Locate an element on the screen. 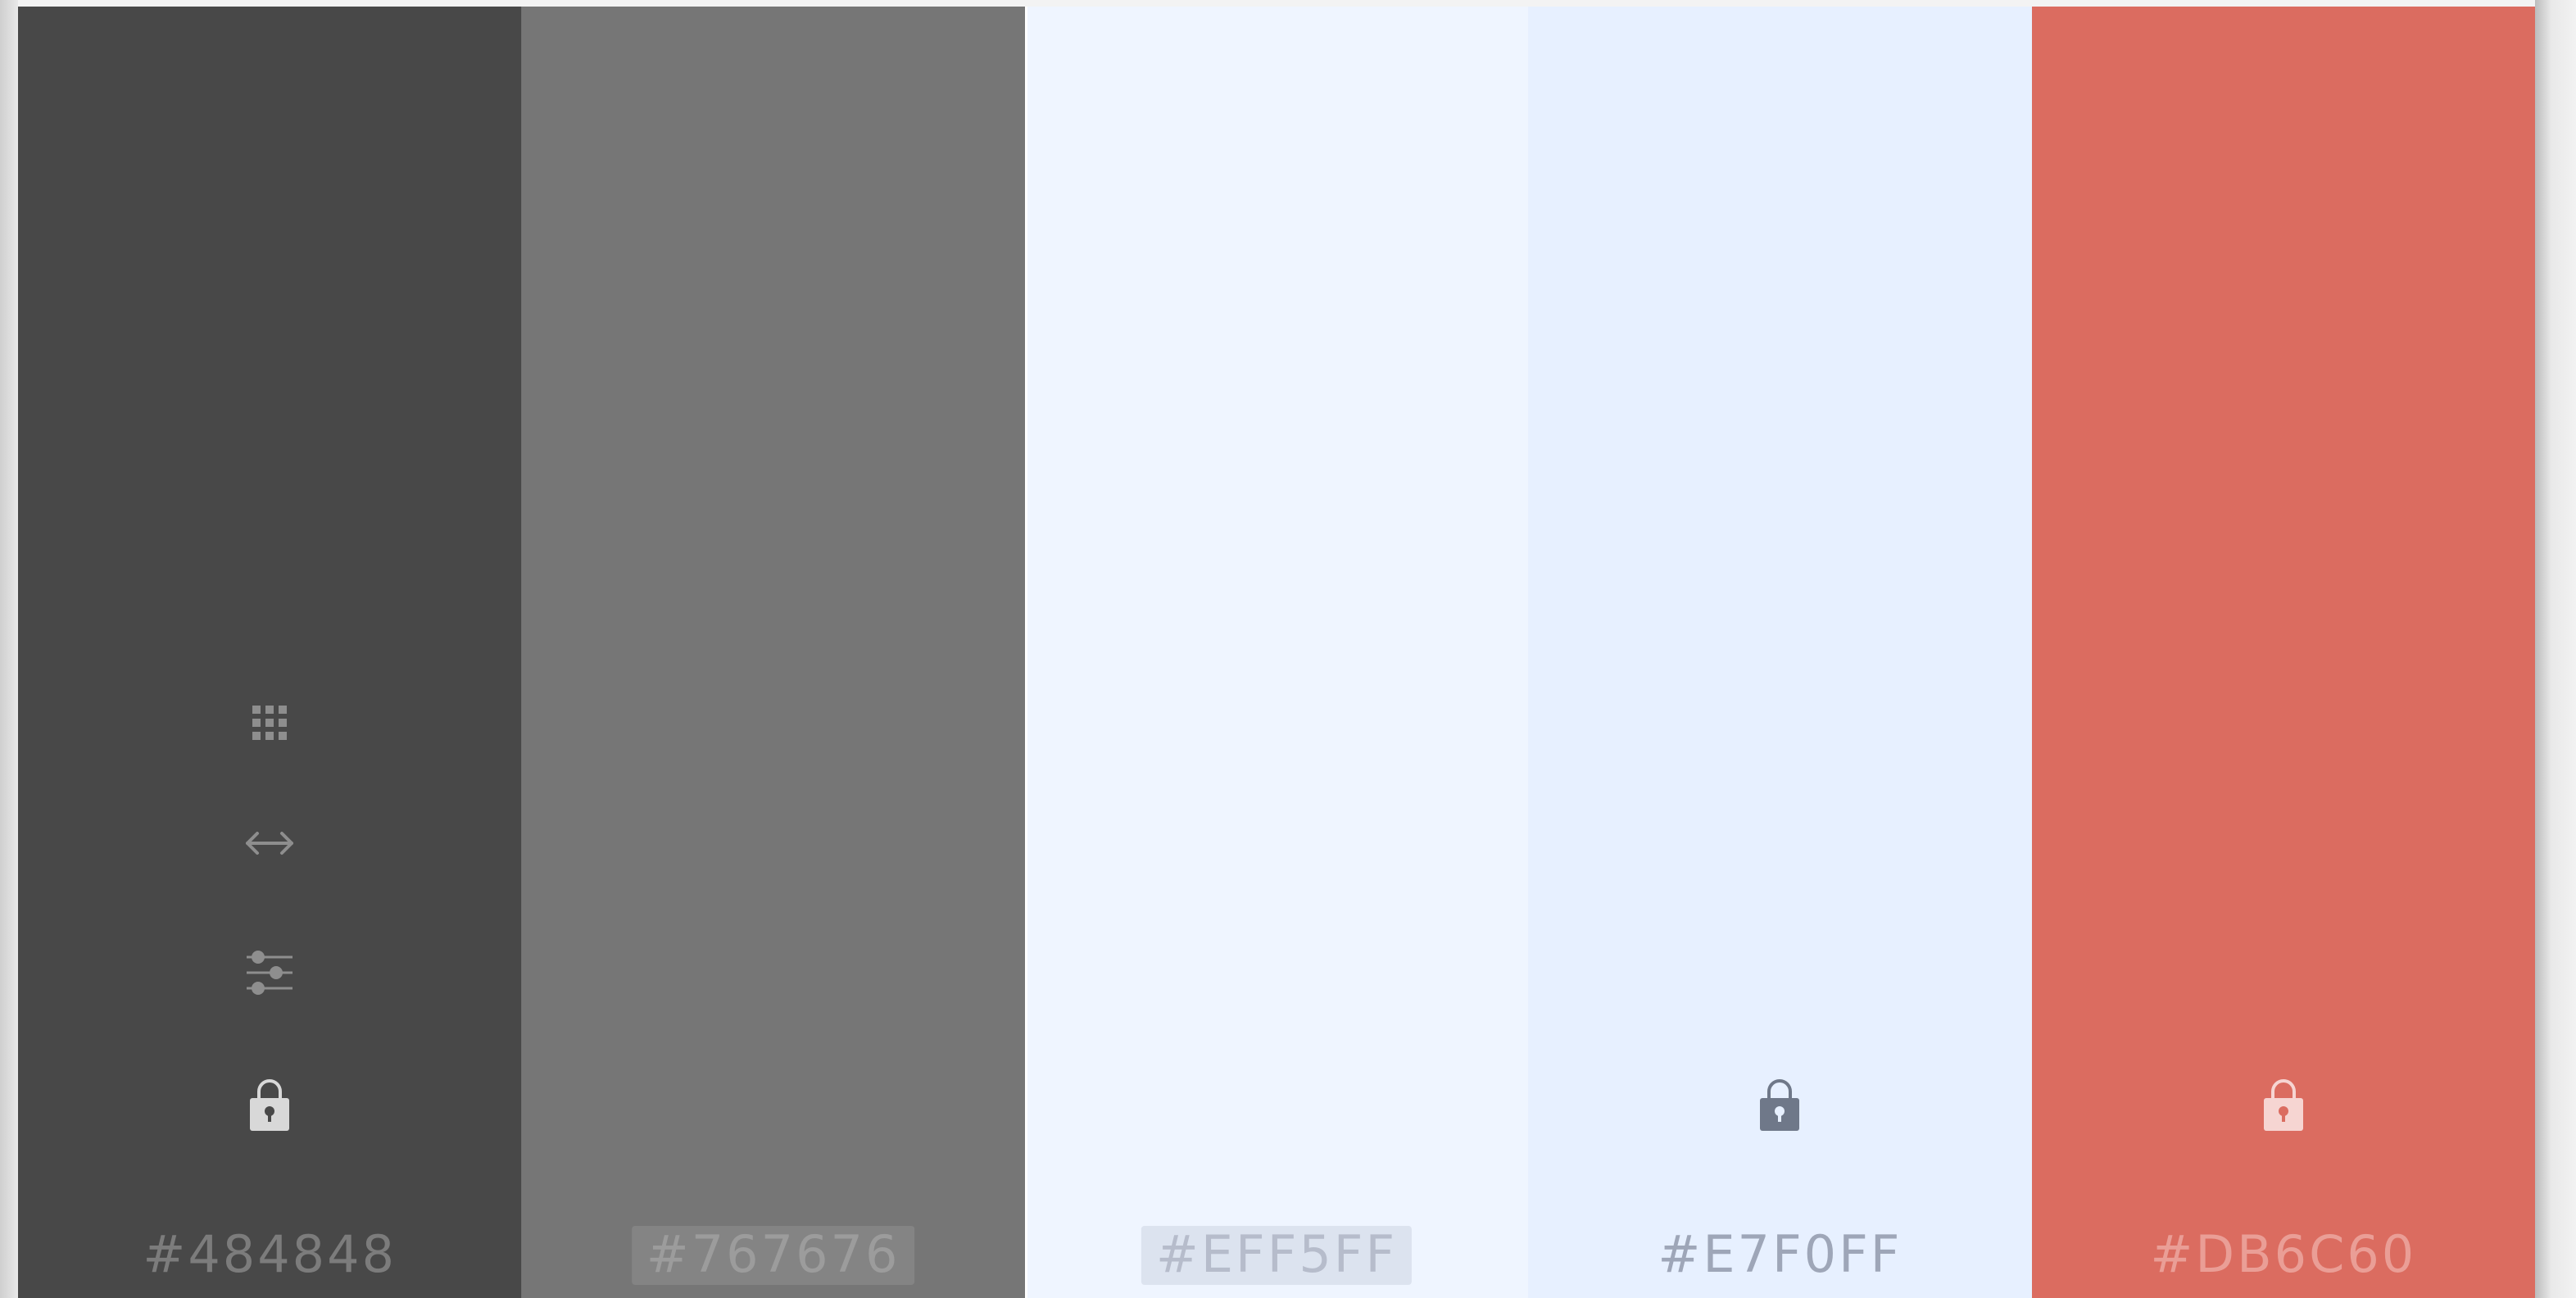 The image size is (2576, 1298). grid-button is located at coordinates (269, 722).